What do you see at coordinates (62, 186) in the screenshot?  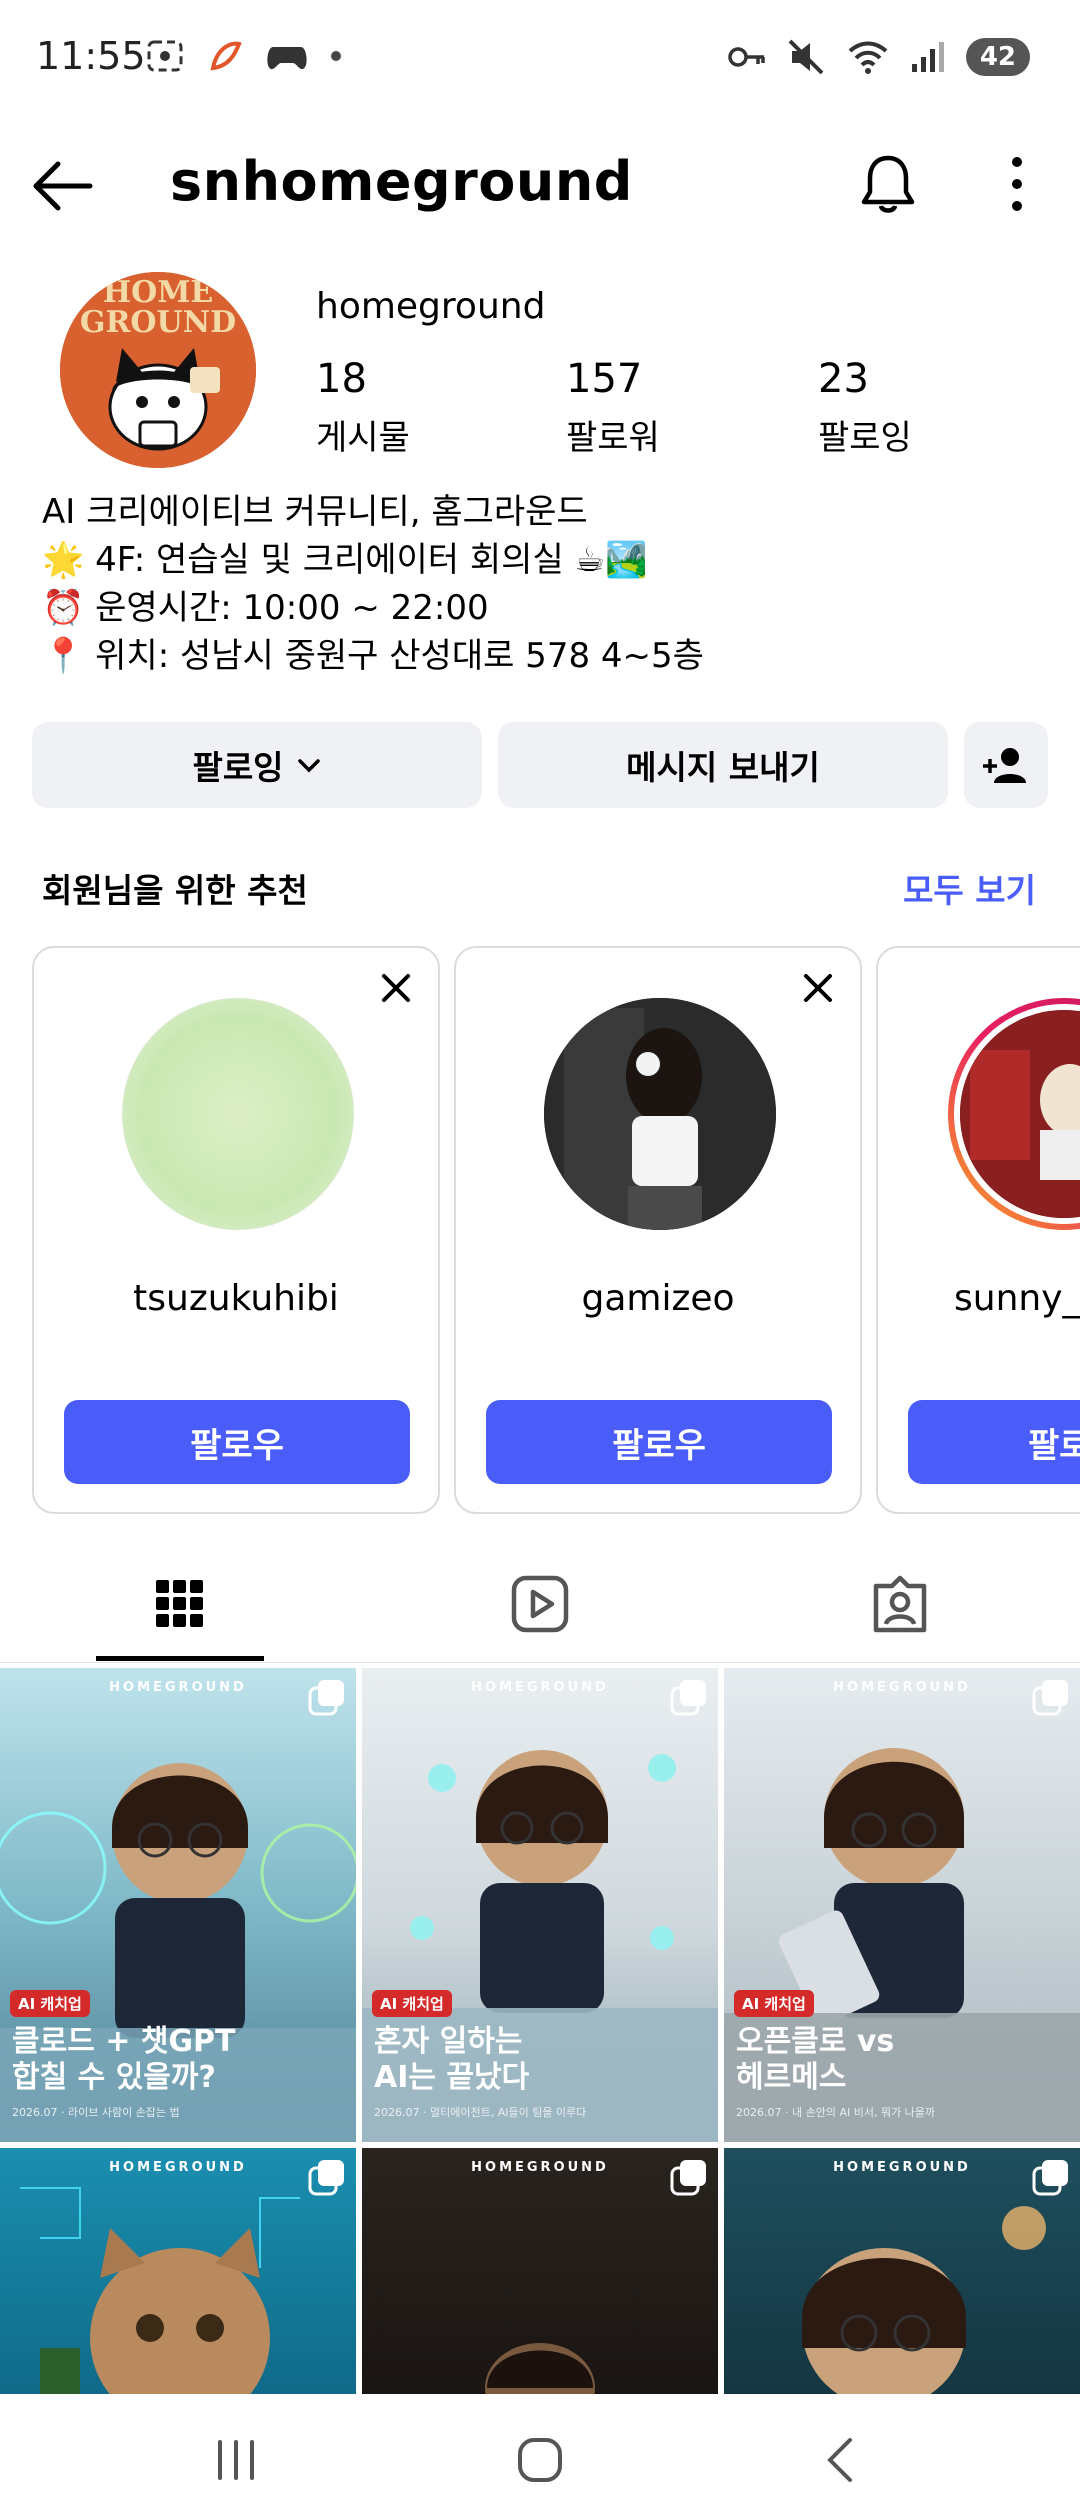 I see `arrow-left-icon` at bounding box center [62, 186].